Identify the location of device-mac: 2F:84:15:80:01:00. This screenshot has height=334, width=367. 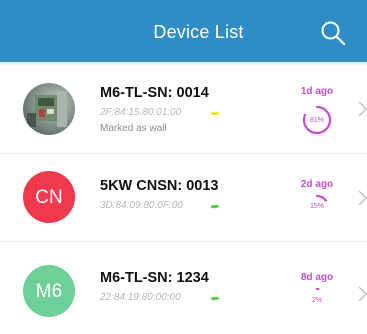
(141, 112).